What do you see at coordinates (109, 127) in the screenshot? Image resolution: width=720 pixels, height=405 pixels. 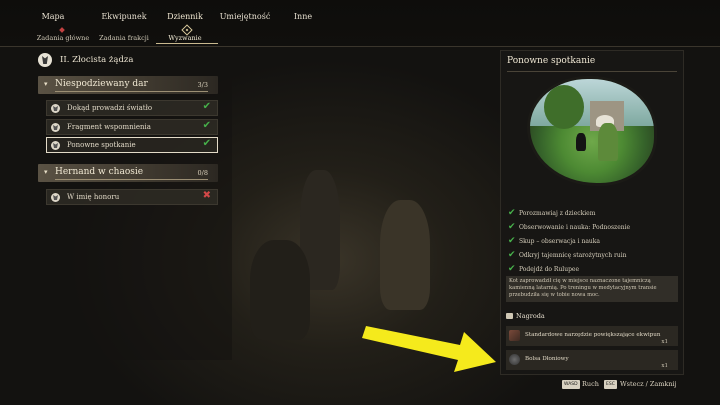 I see `quest-label: Fragment wspomnienia` at bounding box center [109, 127].